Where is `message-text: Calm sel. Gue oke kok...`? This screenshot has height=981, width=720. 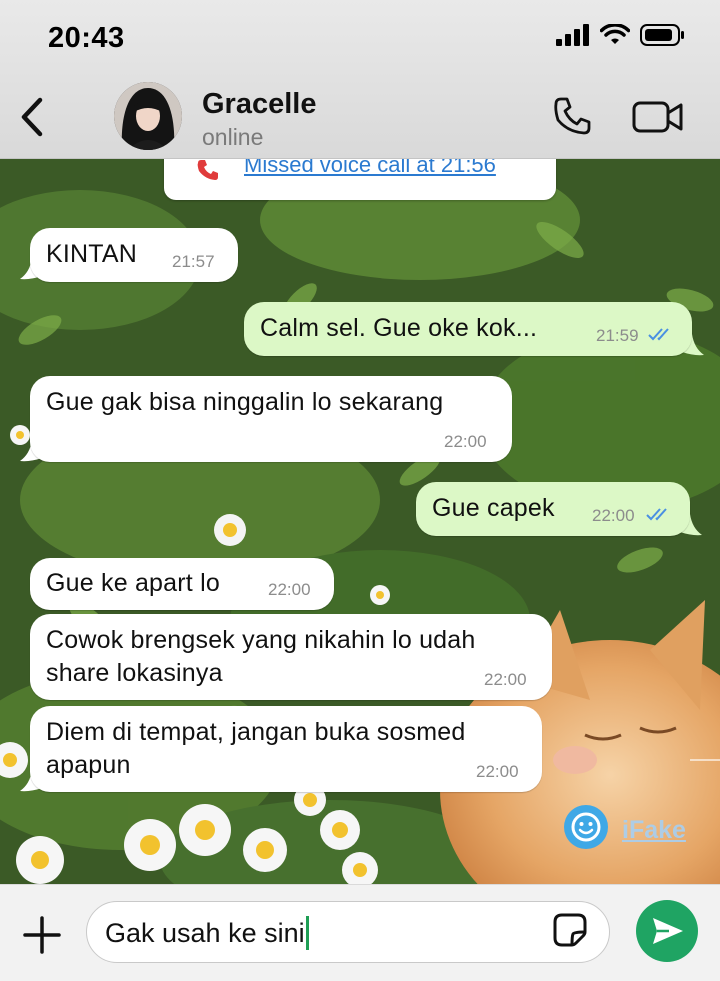 message-text: Calm sel. Gue oke kok... is located at coordinates (399, 328).